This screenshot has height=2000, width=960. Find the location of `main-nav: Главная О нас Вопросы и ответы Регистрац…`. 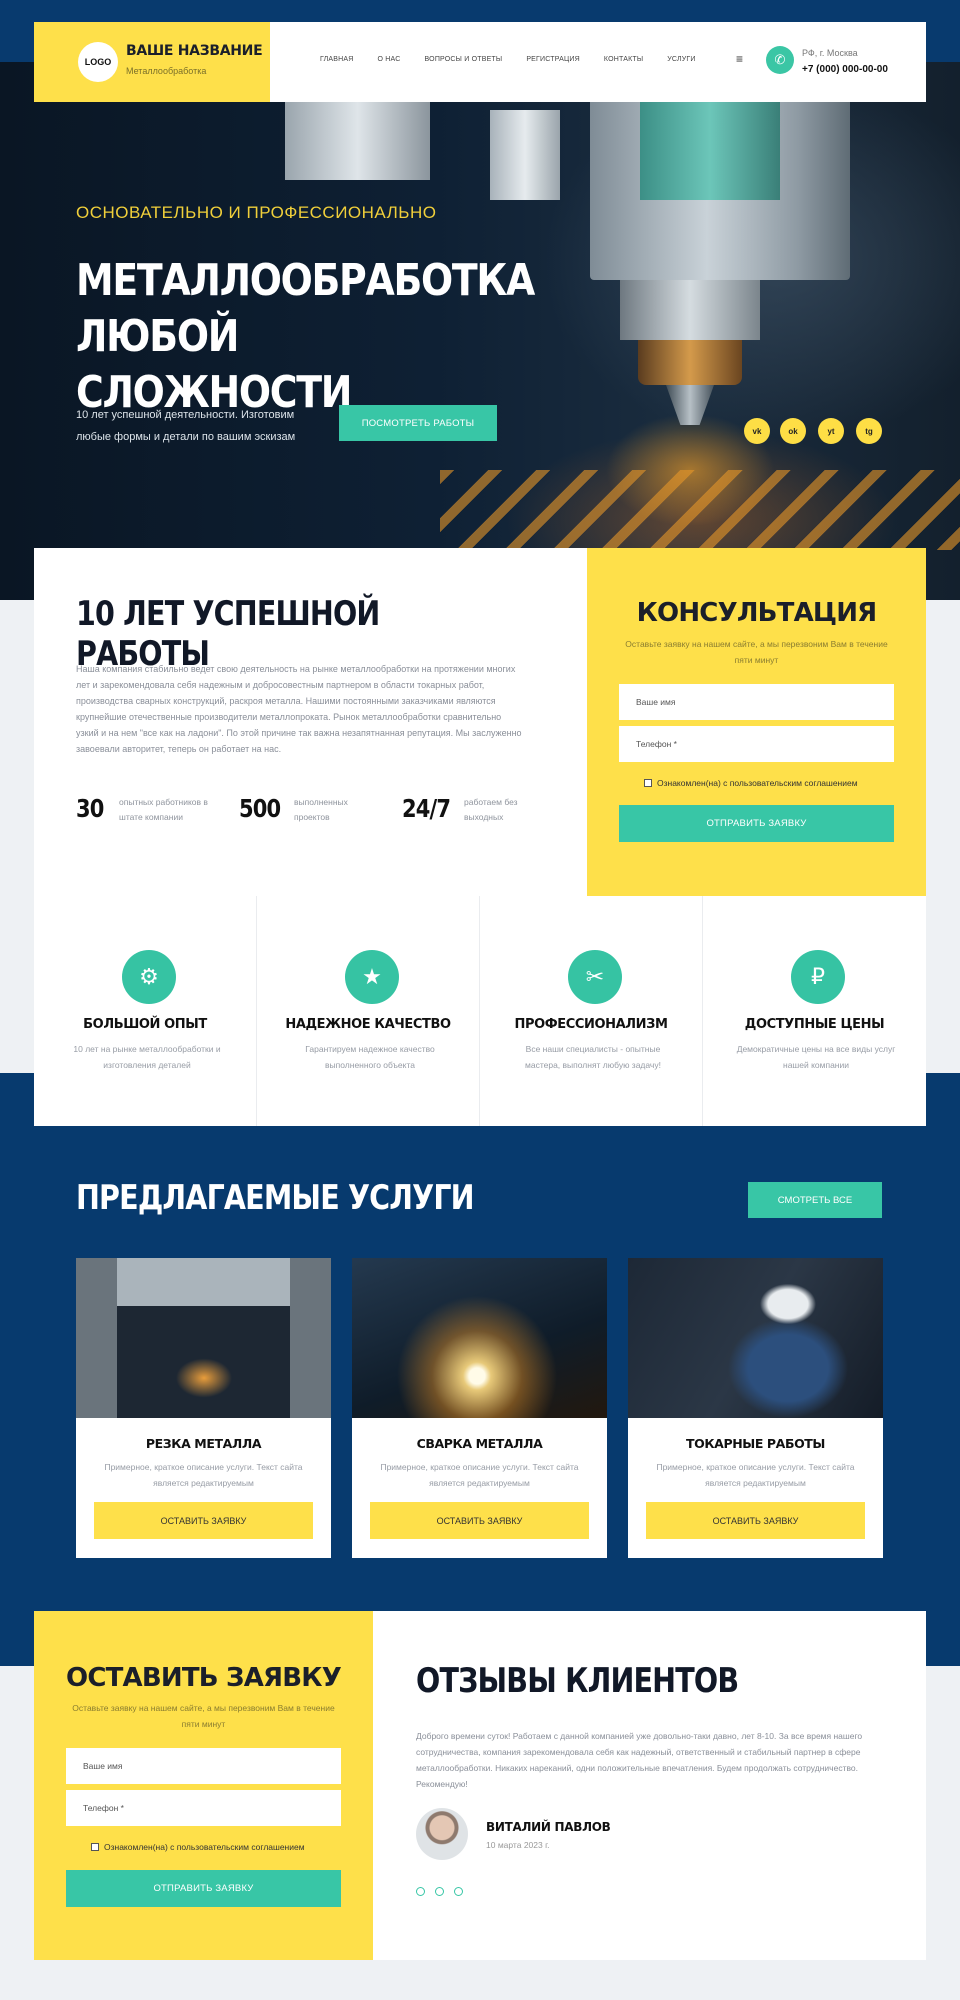

main-nav: Главная О нас Вопросы и ответы Регистрац… is located at coordinates (520, 59).